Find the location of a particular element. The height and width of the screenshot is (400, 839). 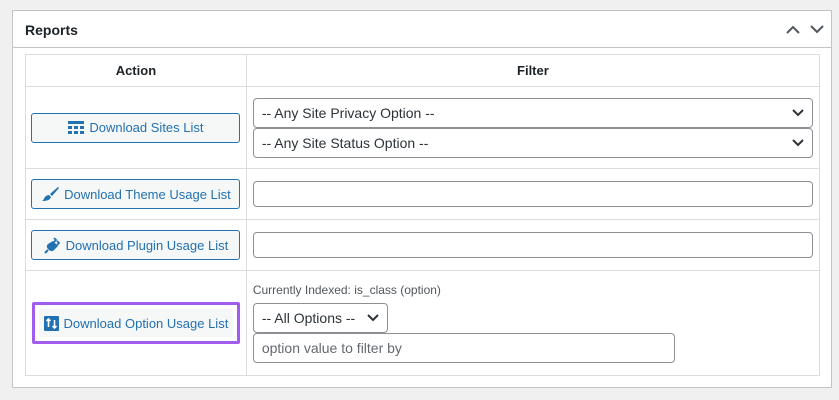

download-theme-usage-list-button: Download Theme Usage List is located at coordinates (136, 194).